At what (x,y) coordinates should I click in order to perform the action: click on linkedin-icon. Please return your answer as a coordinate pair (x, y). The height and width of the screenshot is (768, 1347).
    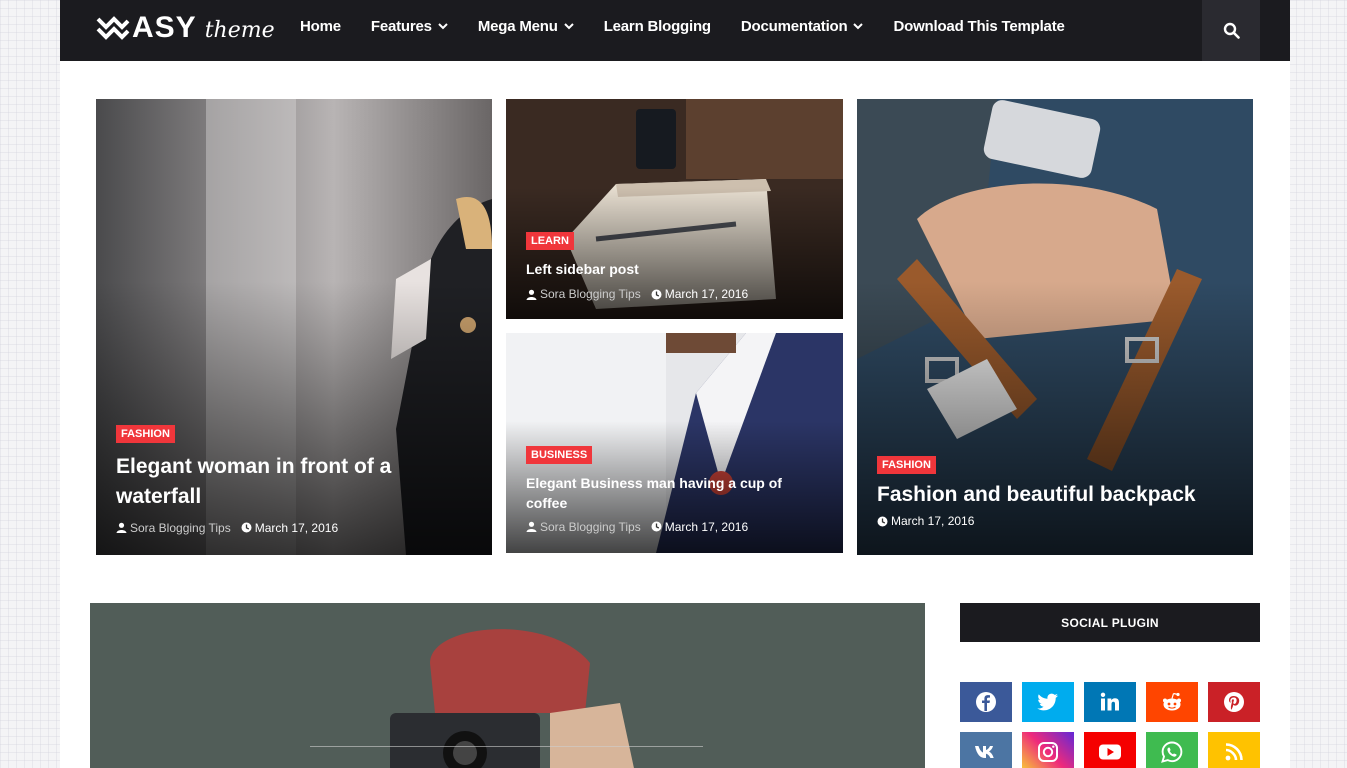
    Looking at the image, I should click on (1109, 701).